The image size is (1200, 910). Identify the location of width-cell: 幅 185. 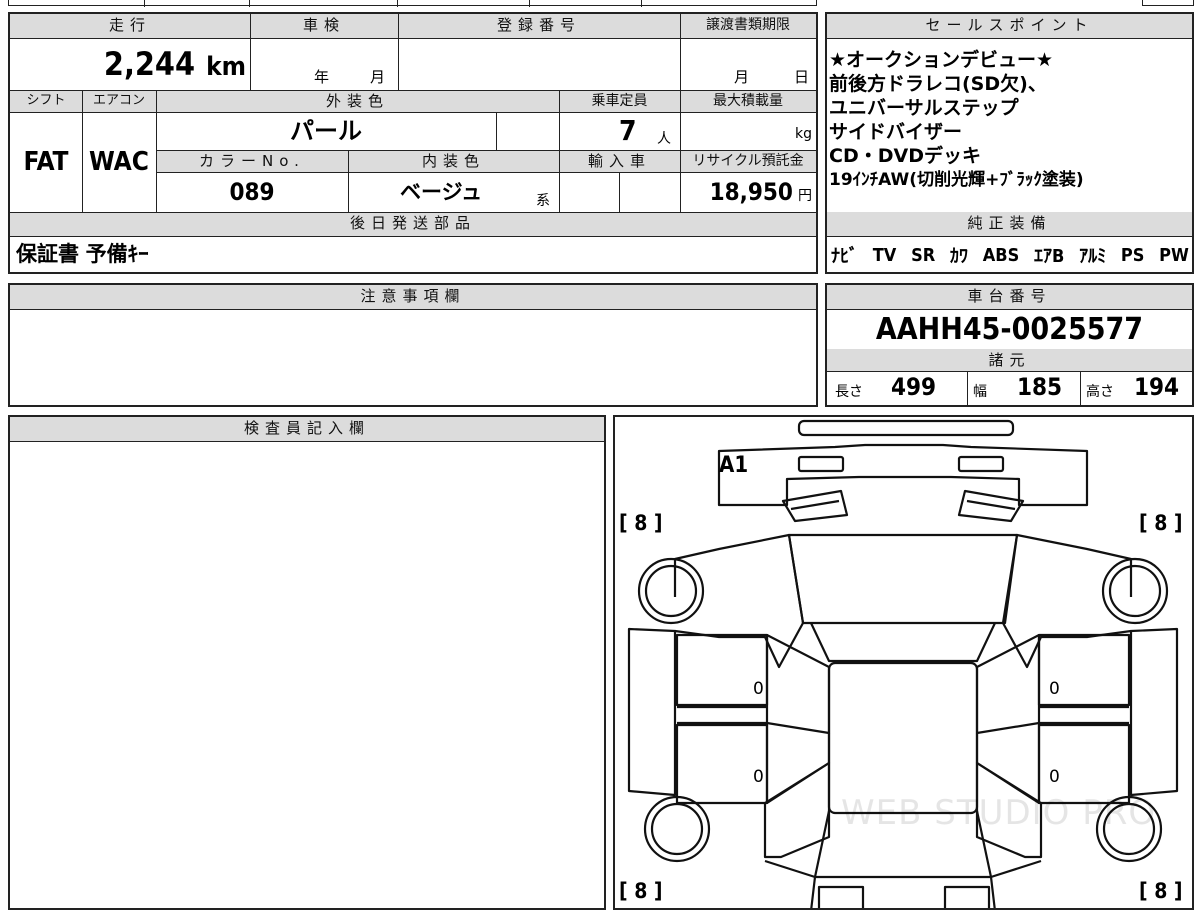
(1024, 388).